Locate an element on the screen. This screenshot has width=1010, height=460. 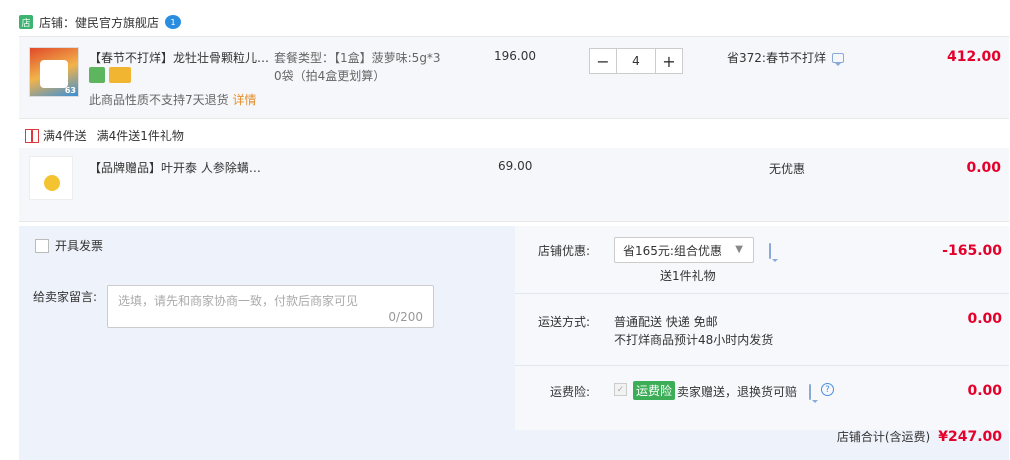
item-subtotal: 412.00 is located at coordinates (973, 57).